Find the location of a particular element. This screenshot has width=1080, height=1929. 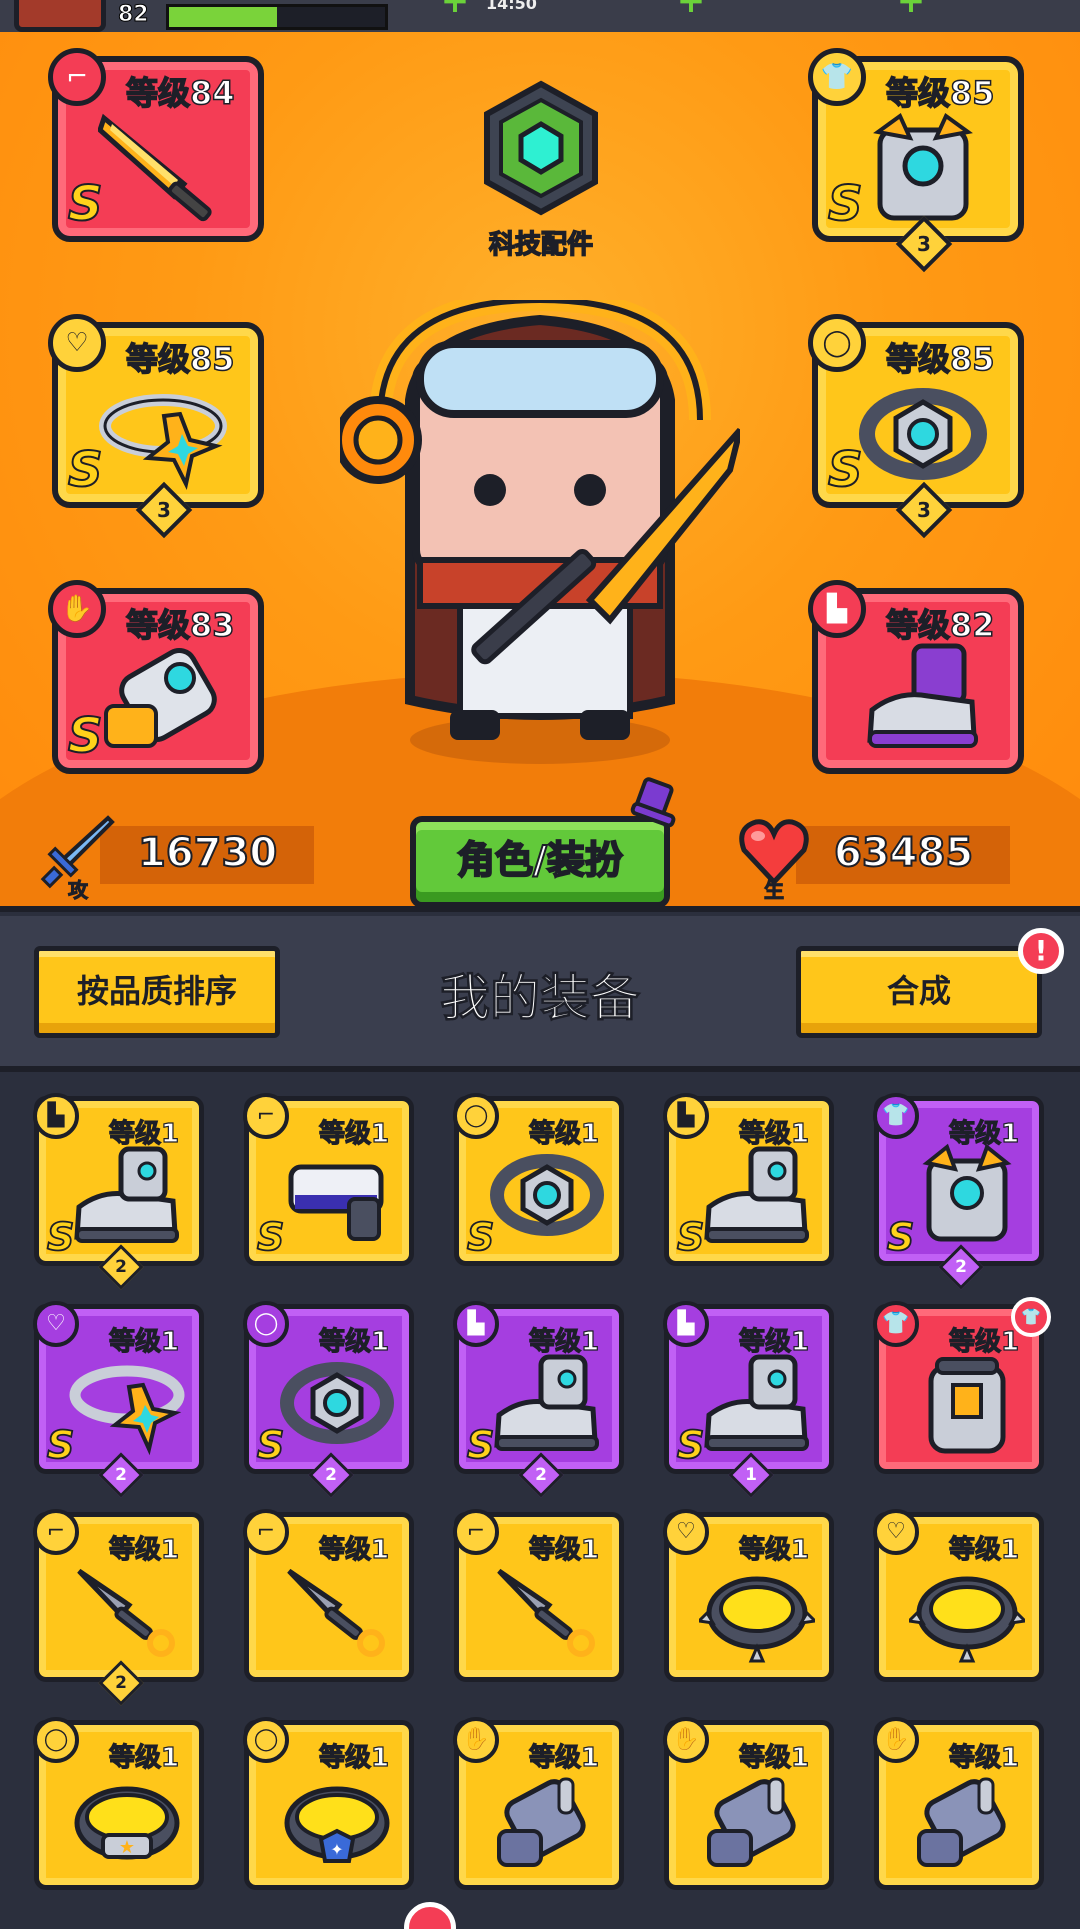

inventory-item: ◯ 等级1 S is located at coordinates (538, 1179).